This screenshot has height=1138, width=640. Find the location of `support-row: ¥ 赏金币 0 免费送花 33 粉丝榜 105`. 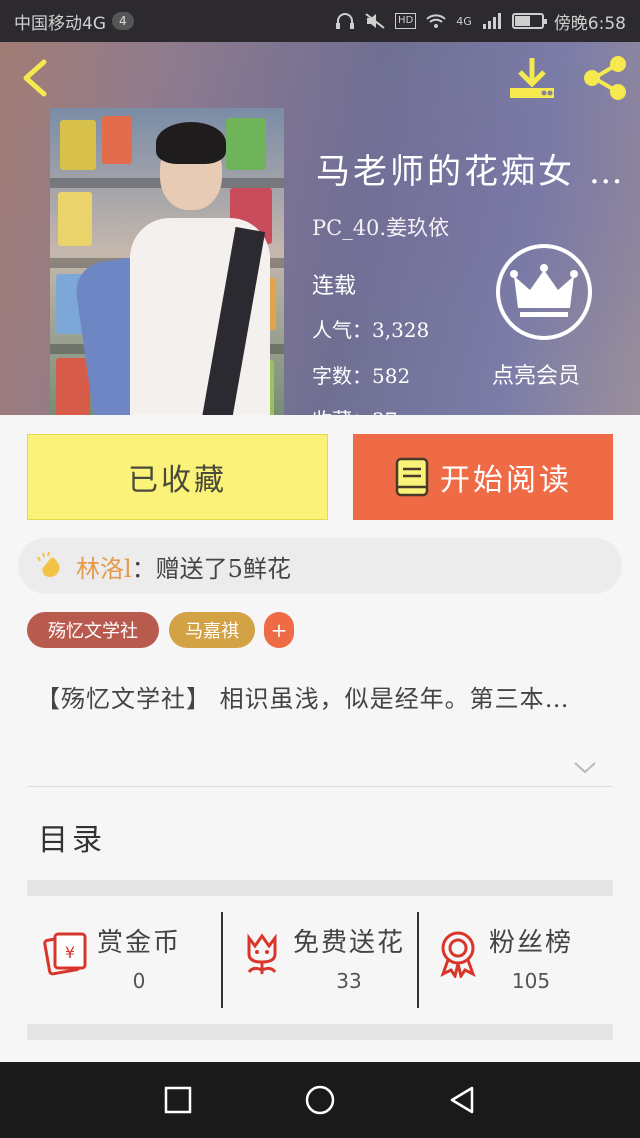

support-row: ¥ 赏金币 0 免费送花 33 粉丝榜 105 is located at coordinates (320, 960).